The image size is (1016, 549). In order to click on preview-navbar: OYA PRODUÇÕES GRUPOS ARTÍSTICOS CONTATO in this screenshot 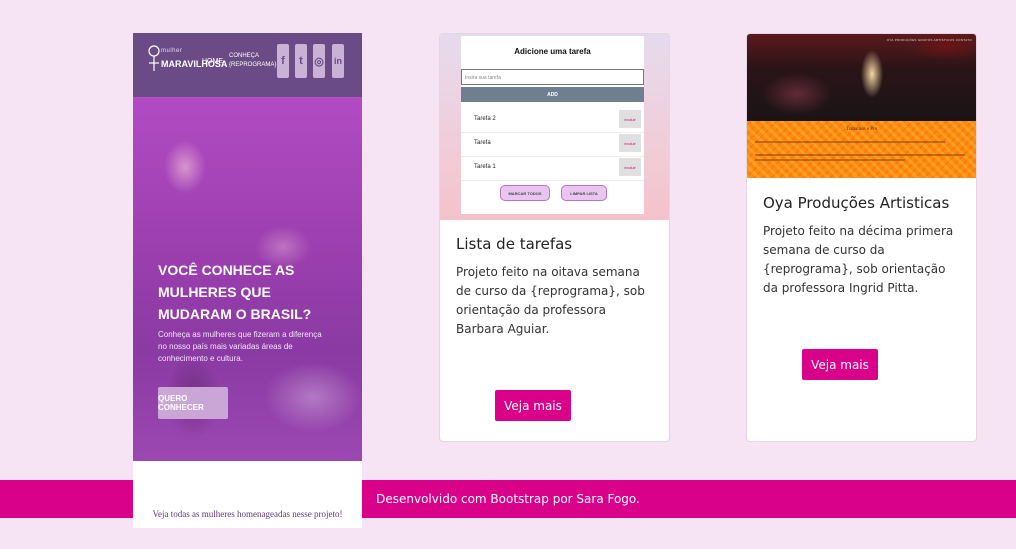, I will do `click(929, 40)`.